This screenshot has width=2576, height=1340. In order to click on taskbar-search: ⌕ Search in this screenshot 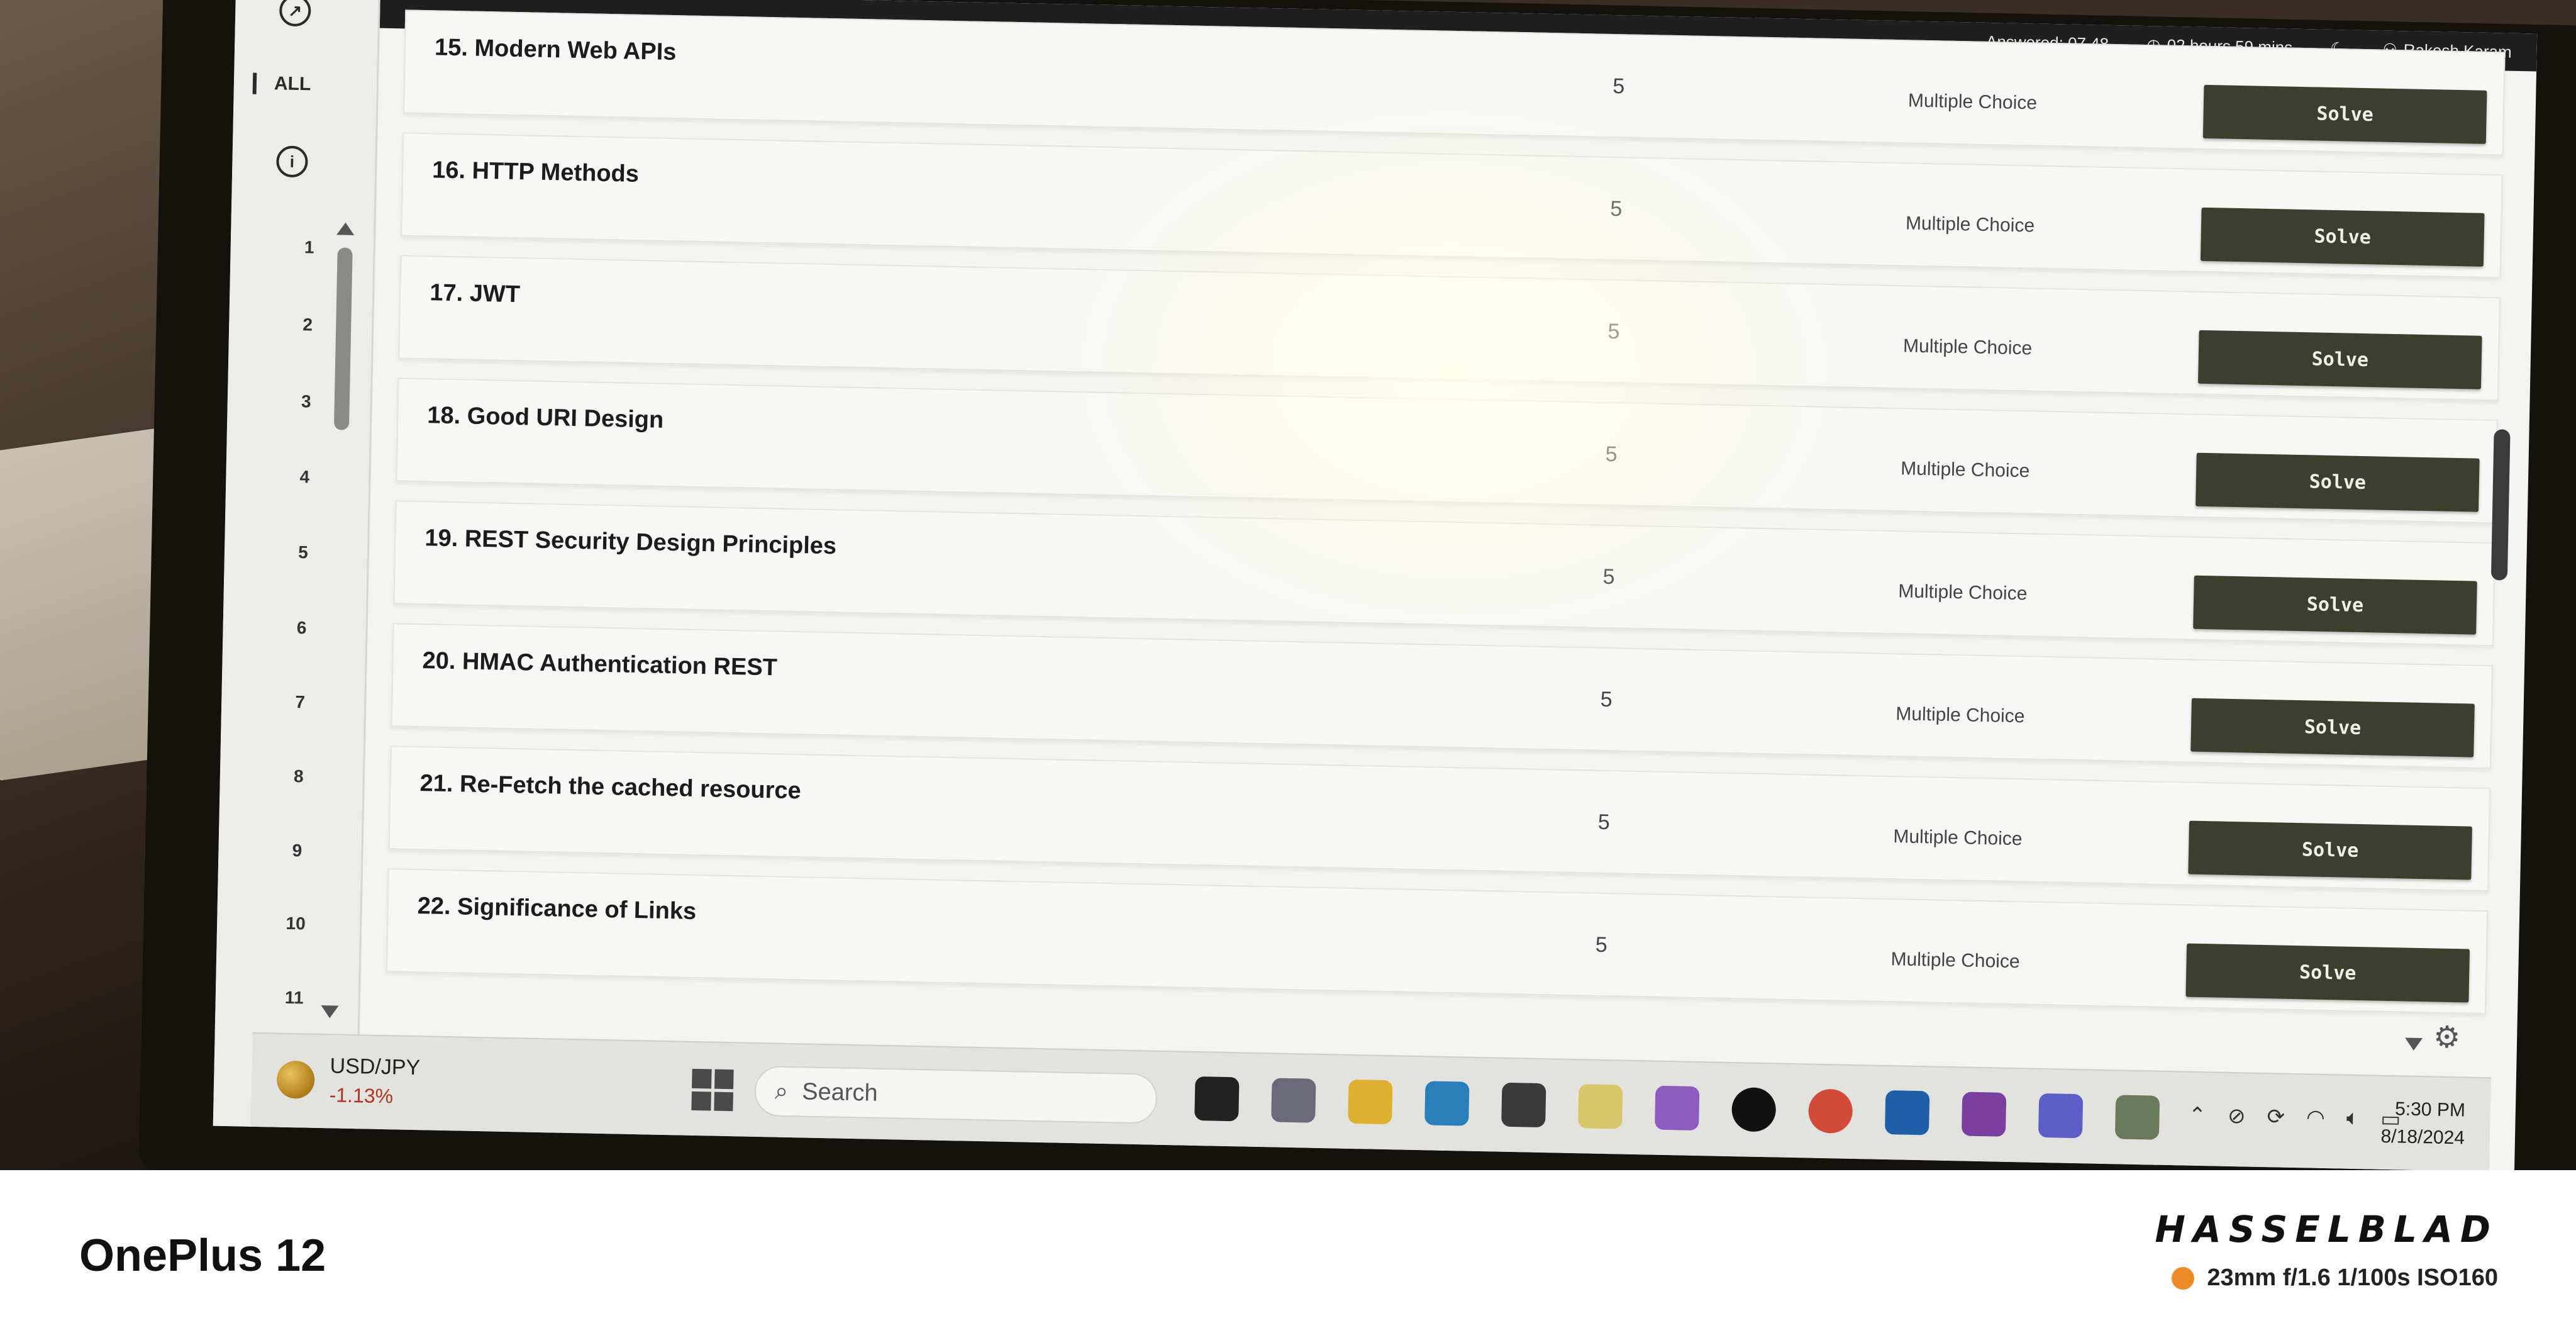, I will do `click(956, 1094)`.